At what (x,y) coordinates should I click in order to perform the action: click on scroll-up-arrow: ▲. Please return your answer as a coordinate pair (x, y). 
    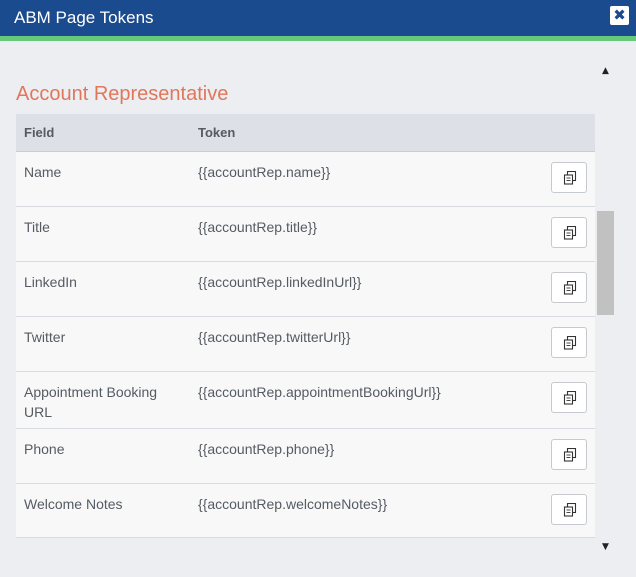
    Looking at the image, I should click on (605, 71).